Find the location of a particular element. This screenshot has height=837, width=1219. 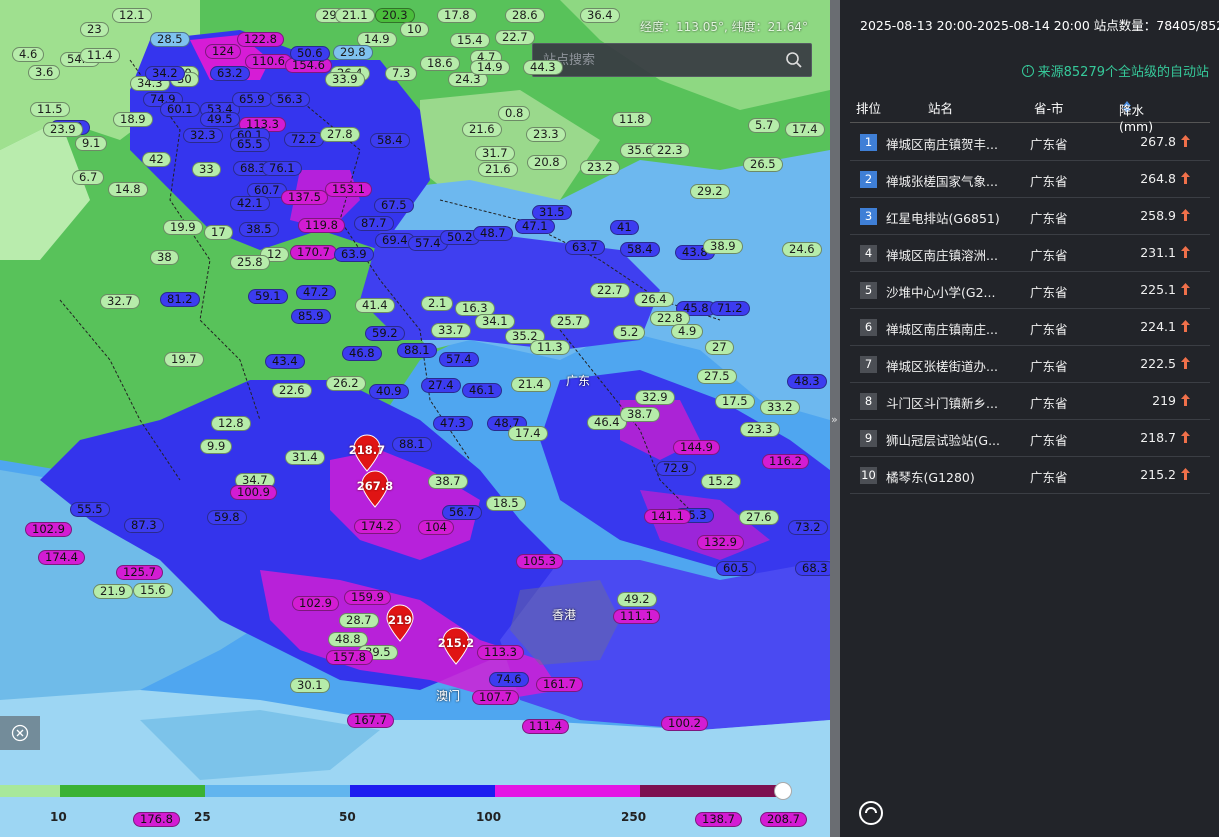

station-rain-label: 88.1 is located at coordinates (412, 444).